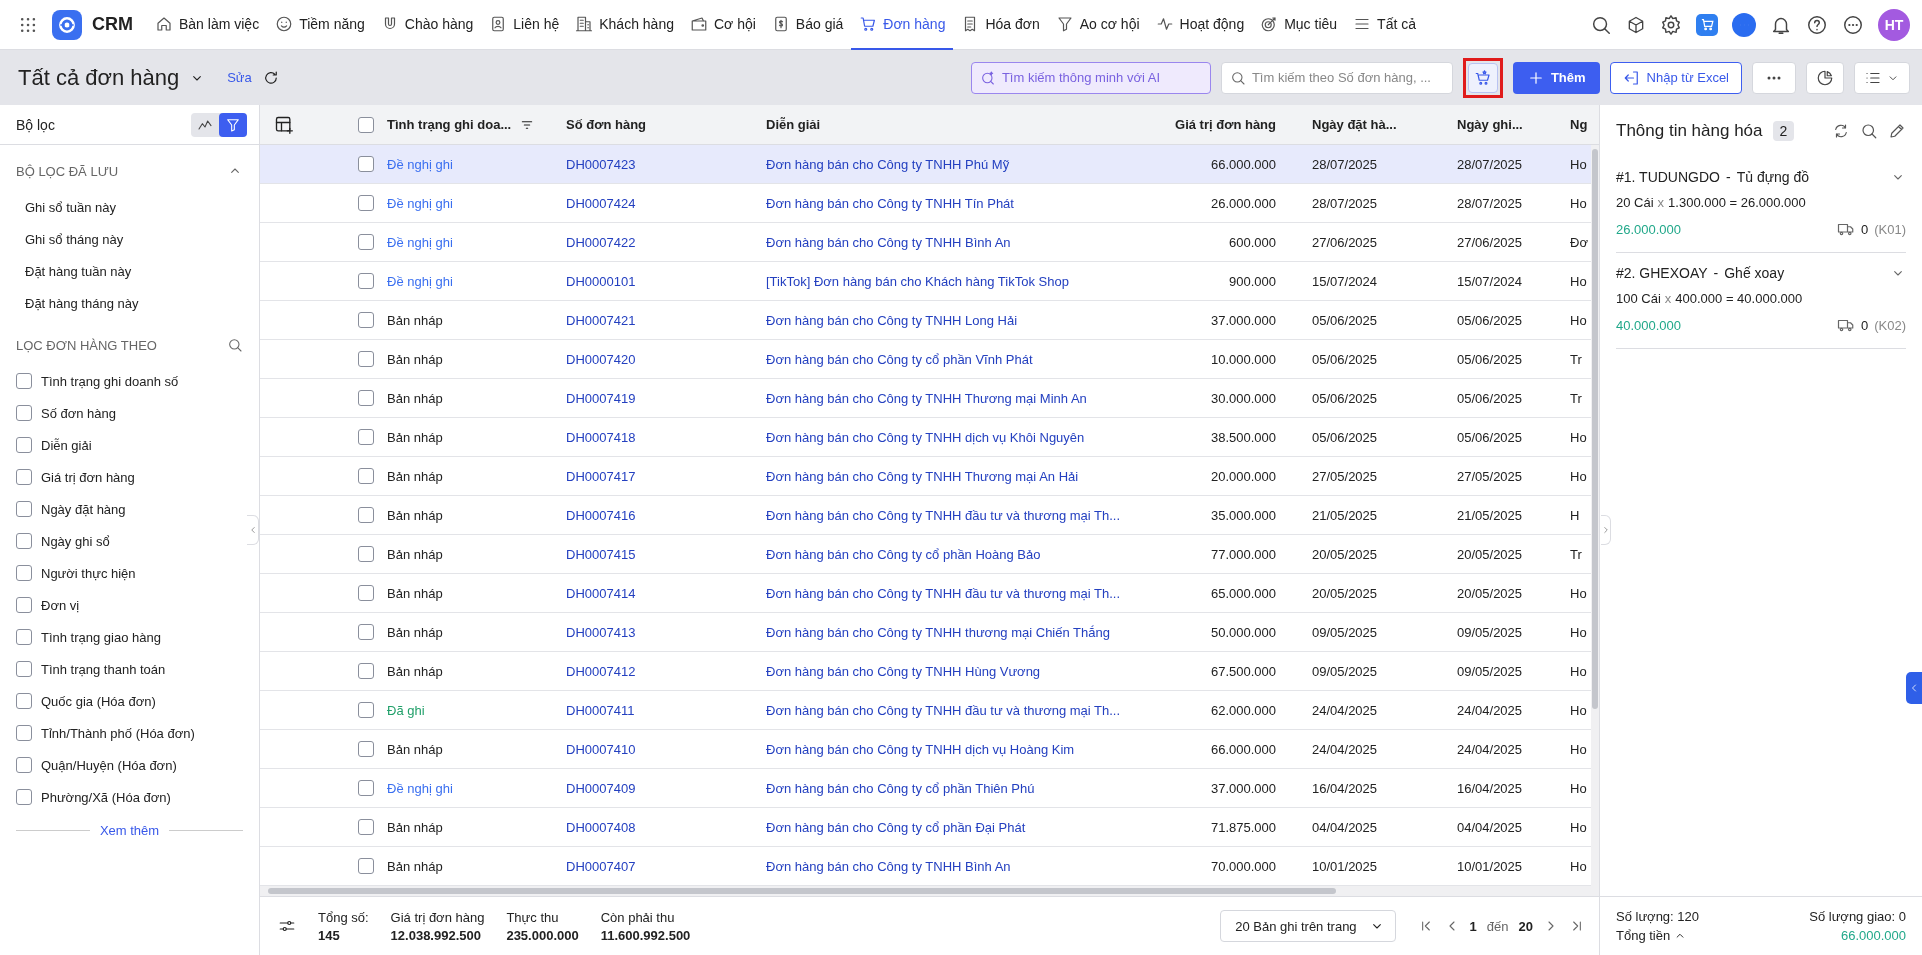 This screenshot has width=1922, height=955. Describe the element at coordinates (890, 203) in the screenshot. I see `description-link: Đơn hàng bán cho Công ty TNHH Tín Phát` at that location.